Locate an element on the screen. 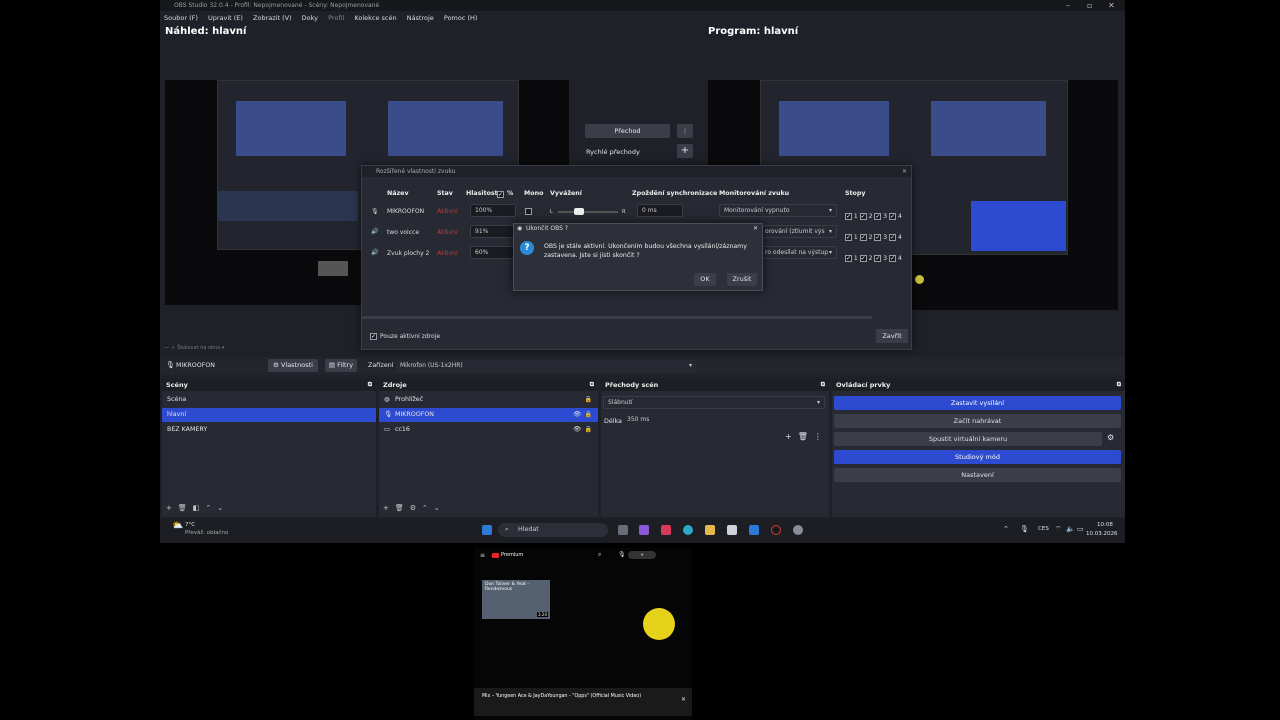 This screenshot has height=720, width=1280. scene-item: Scéna is located at coordinates (269, 400).